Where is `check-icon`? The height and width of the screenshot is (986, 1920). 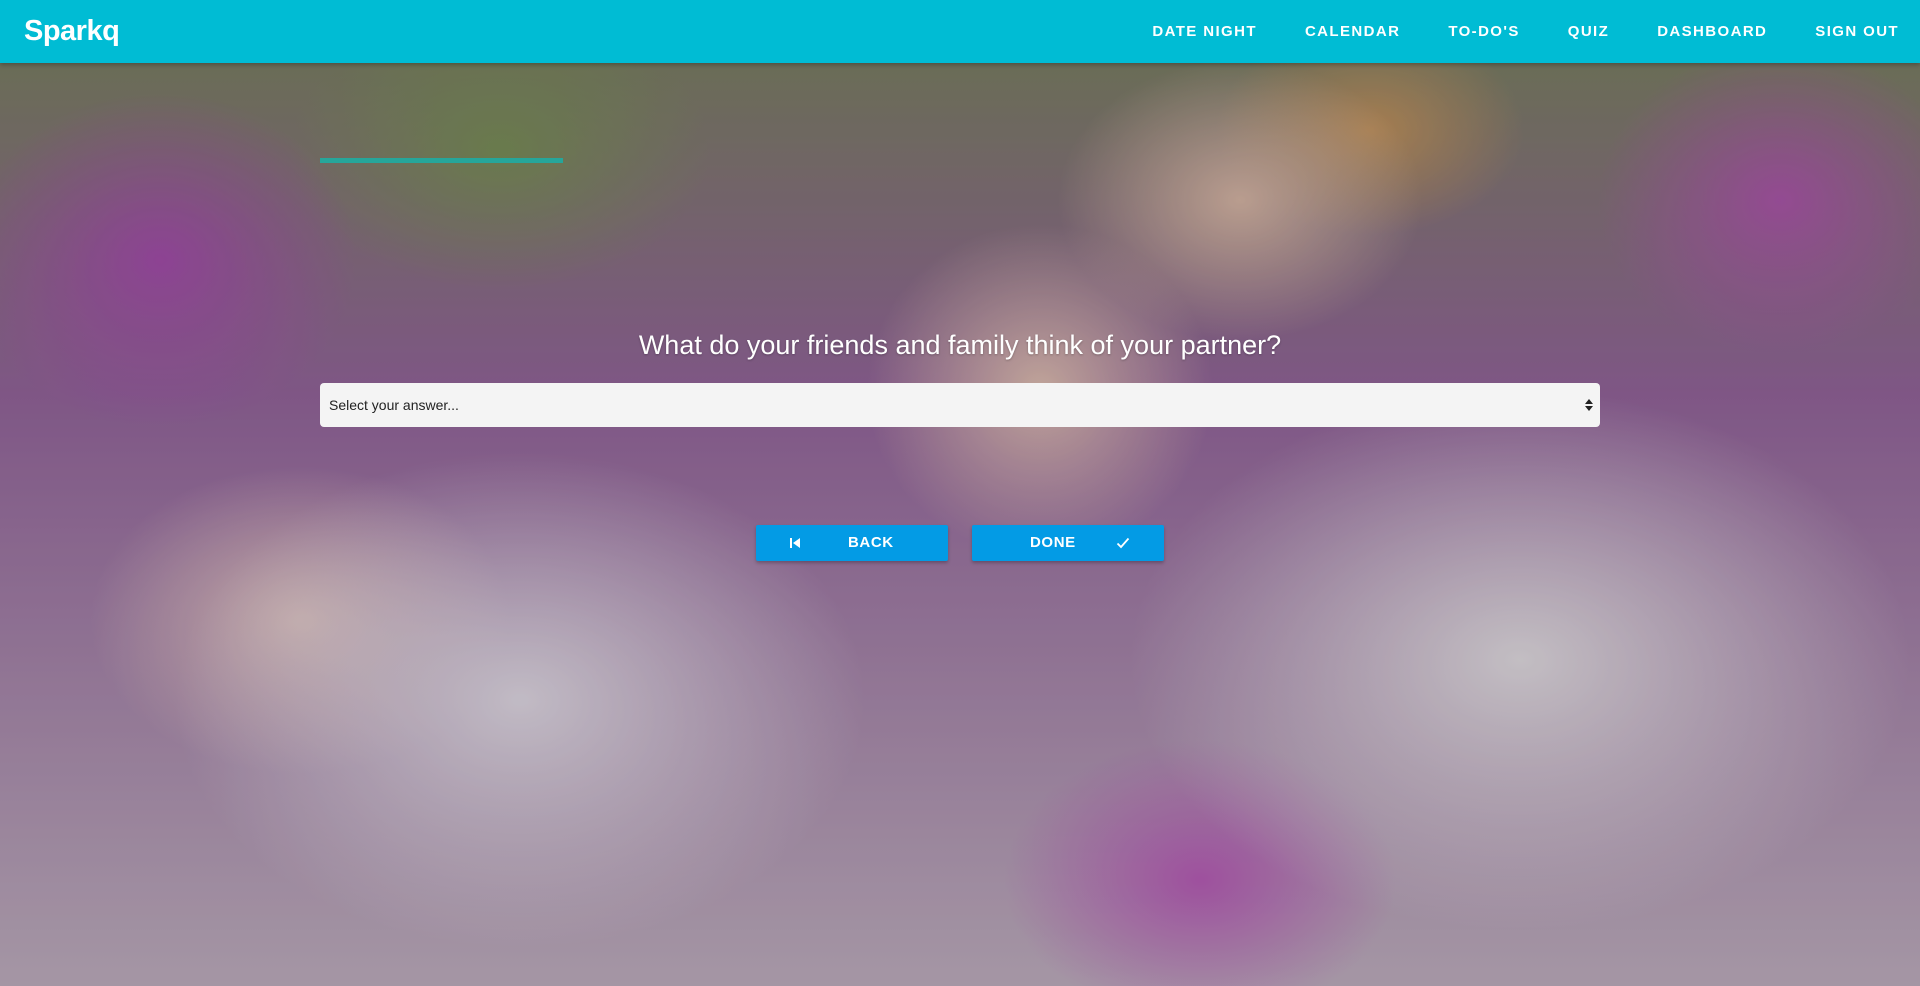
check-icon is located at coordinates (1123, 543).